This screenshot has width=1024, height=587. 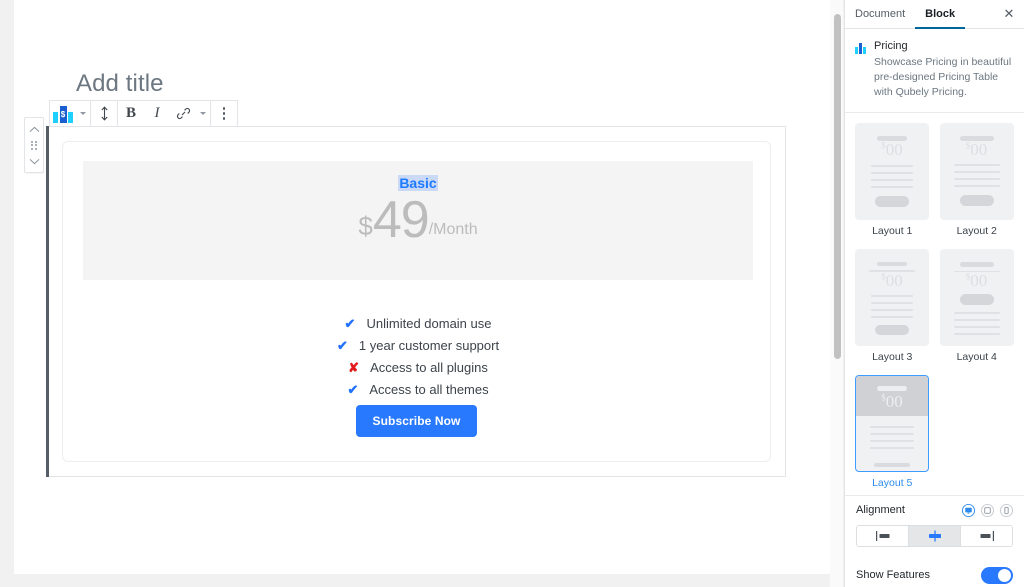 I want to click on feature-item: ✔ Access to all themes, so click(x=417, y=389).